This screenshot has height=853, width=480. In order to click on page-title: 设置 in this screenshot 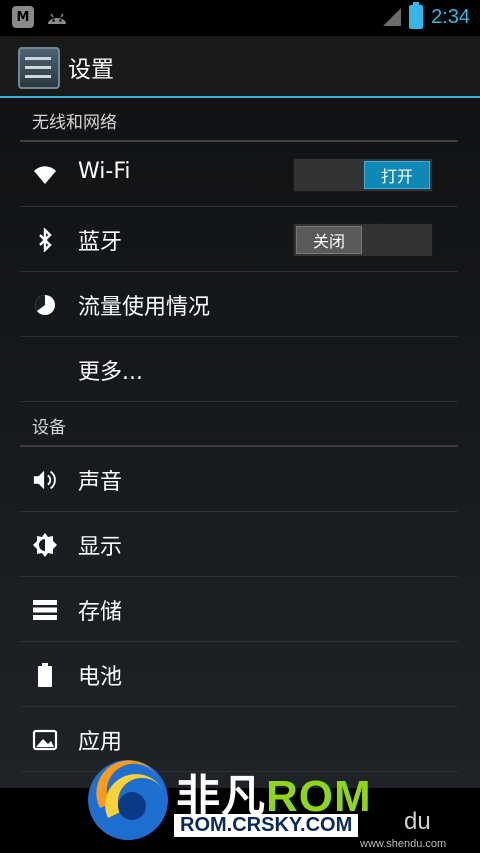, I will do `click(91, 70)`.